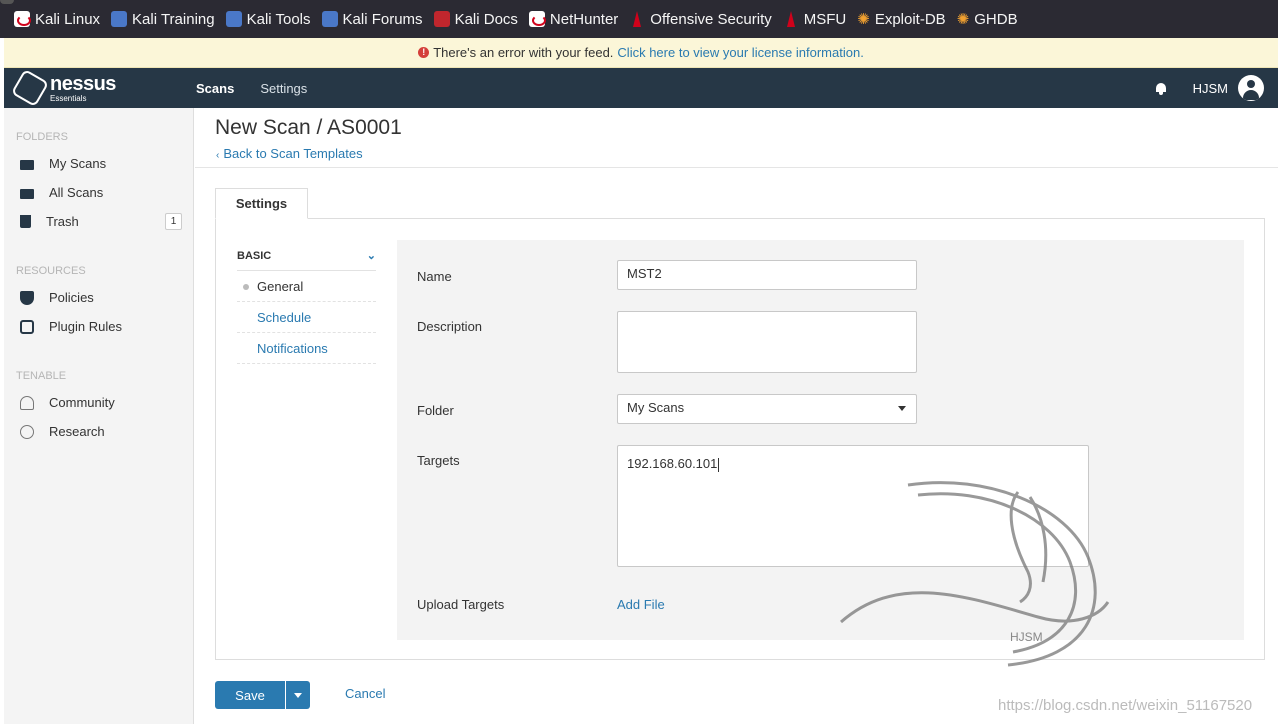  I want to click on cancel-button: Cancel, so click(365, 693).